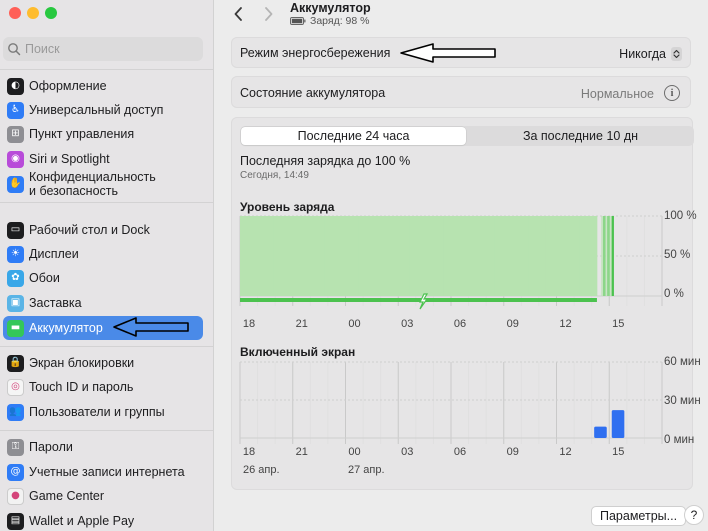  I want to click on sidebar-item-game-center: ● Game Center, so click(103, 496).